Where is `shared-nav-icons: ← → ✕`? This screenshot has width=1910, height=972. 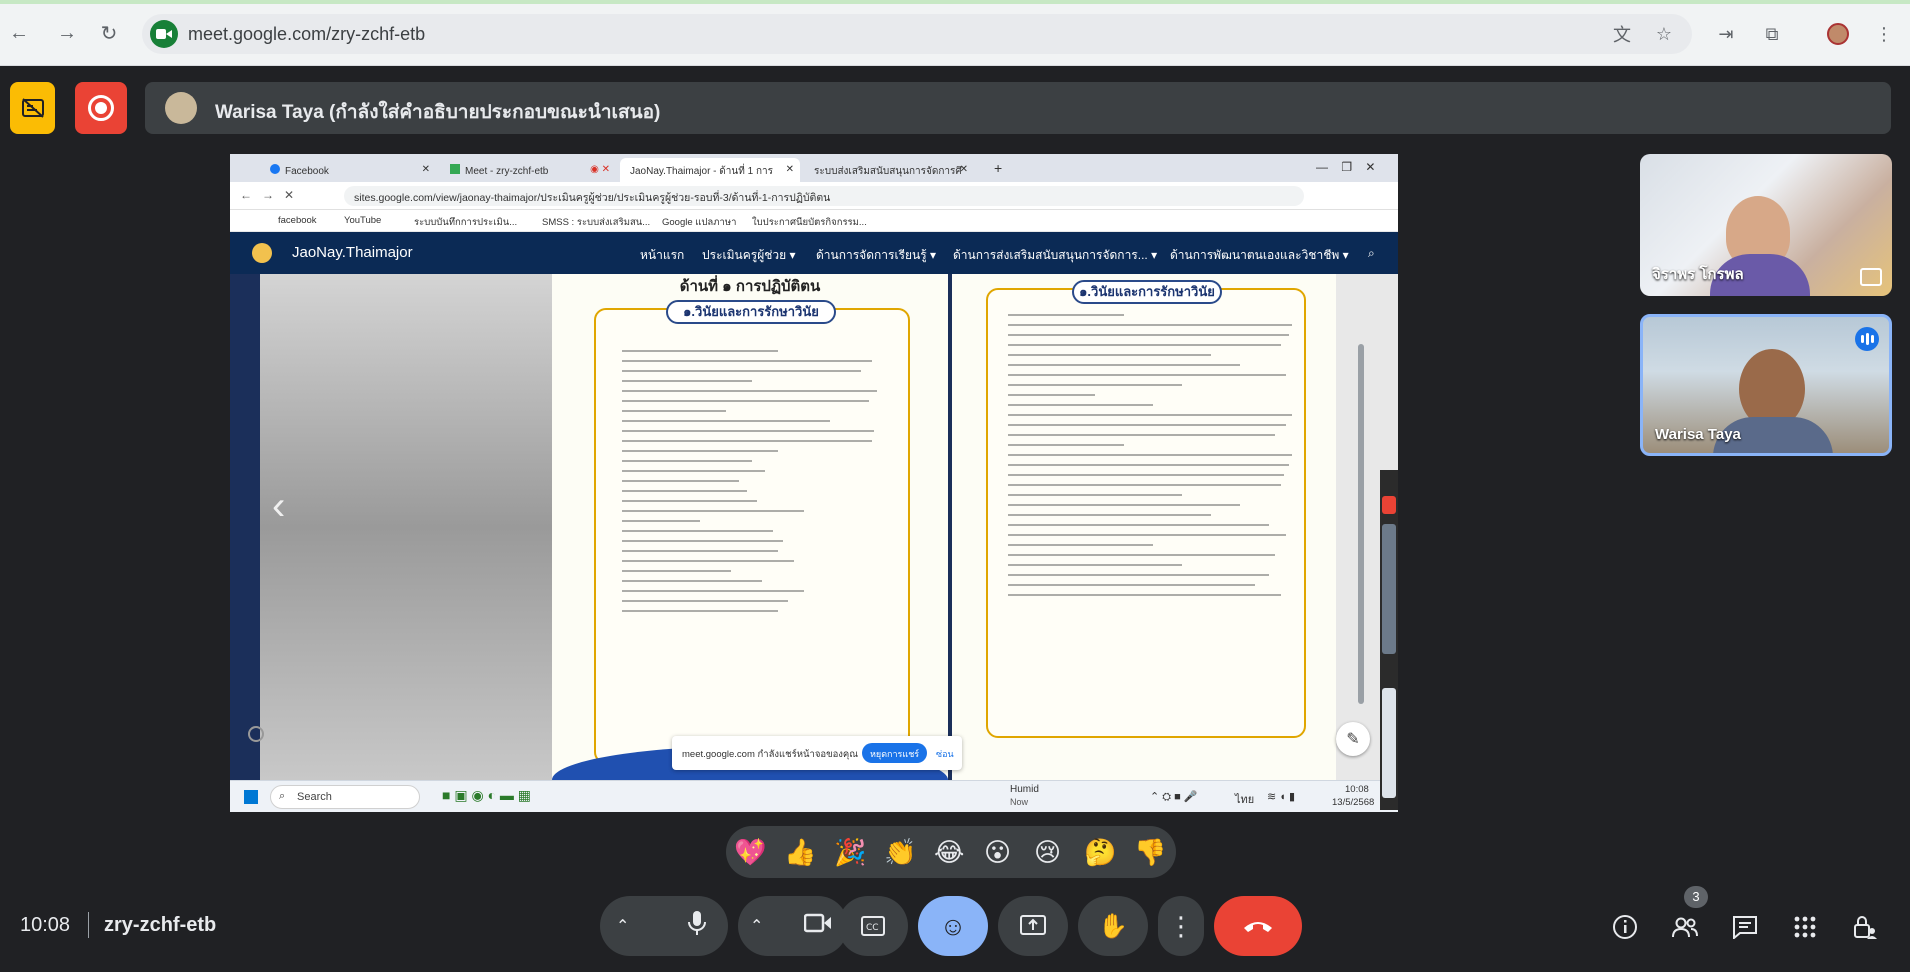 shared-nav-icons: ← → ✕ is located at coordinates (267, 195).